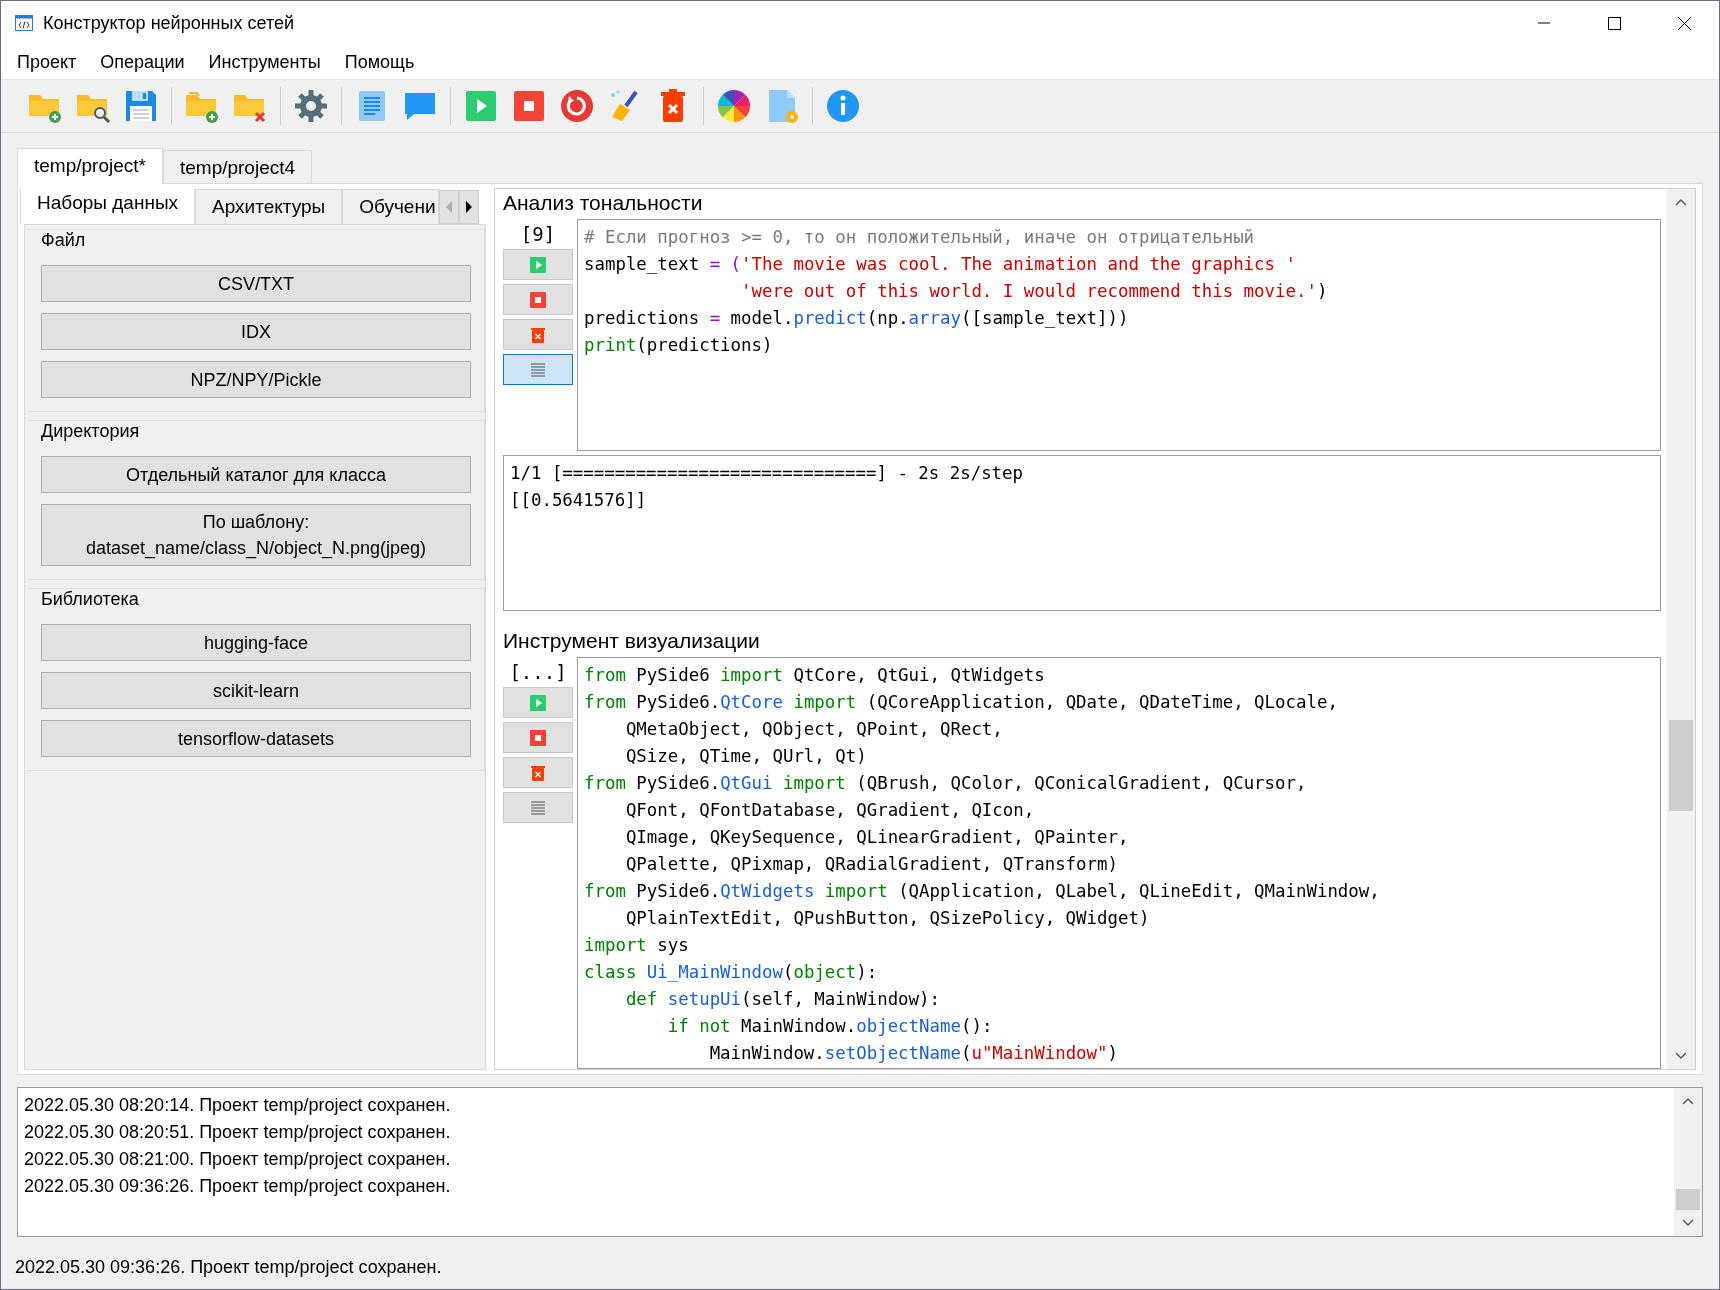 This screenshot has width=1720, height=1290. I want to click on code-line: 'were out of this world. I would recommend this movie.'), so click(1034, 291).